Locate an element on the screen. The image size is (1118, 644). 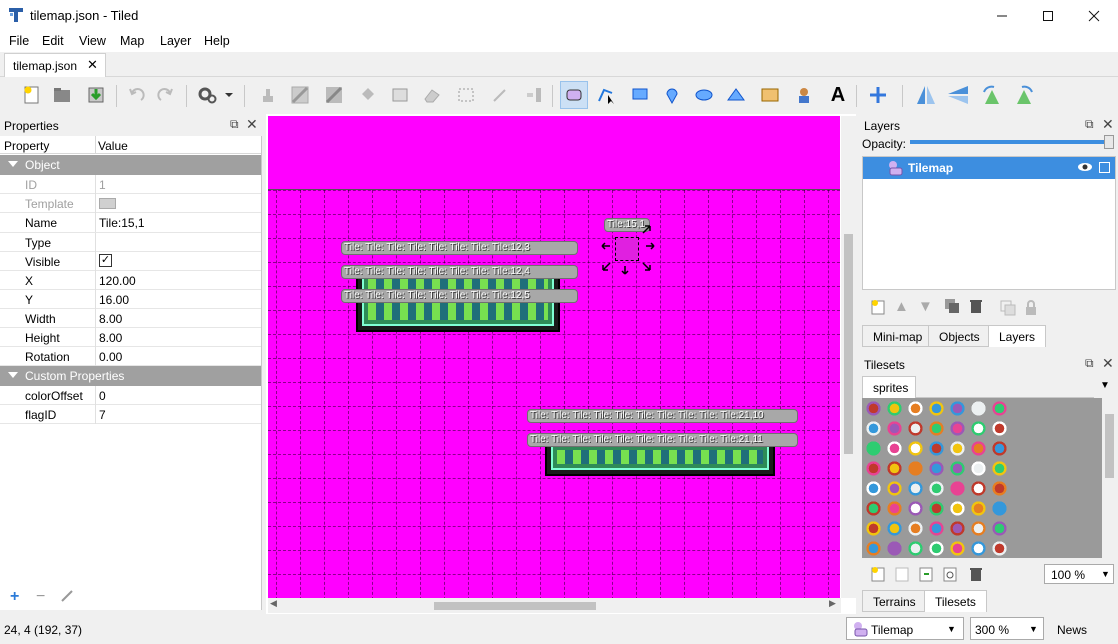
tab-tilesets: Tilesets is located at coordinates (955, 601).